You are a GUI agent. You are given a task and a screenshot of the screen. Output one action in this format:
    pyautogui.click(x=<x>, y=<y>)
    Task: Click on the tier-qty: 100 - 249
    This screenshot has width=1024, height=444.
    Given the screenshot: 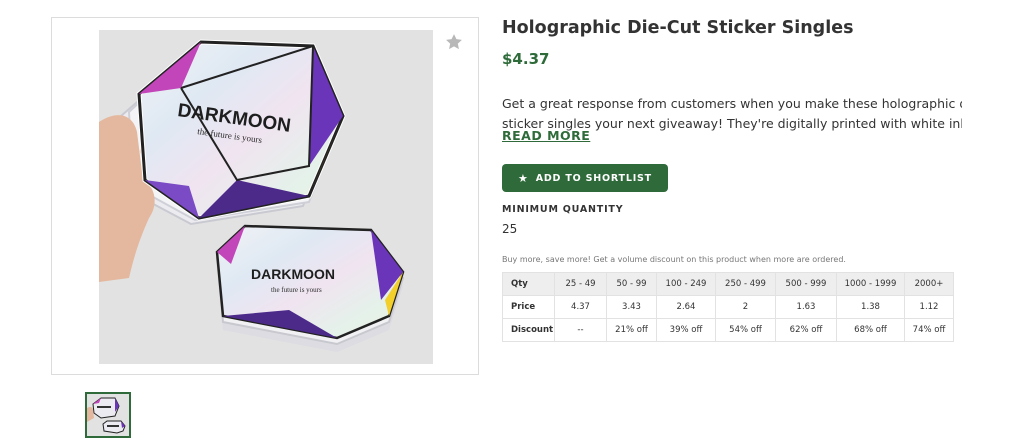 What is the action you would take?
    pyautogui.click(x=686, y=284)
    